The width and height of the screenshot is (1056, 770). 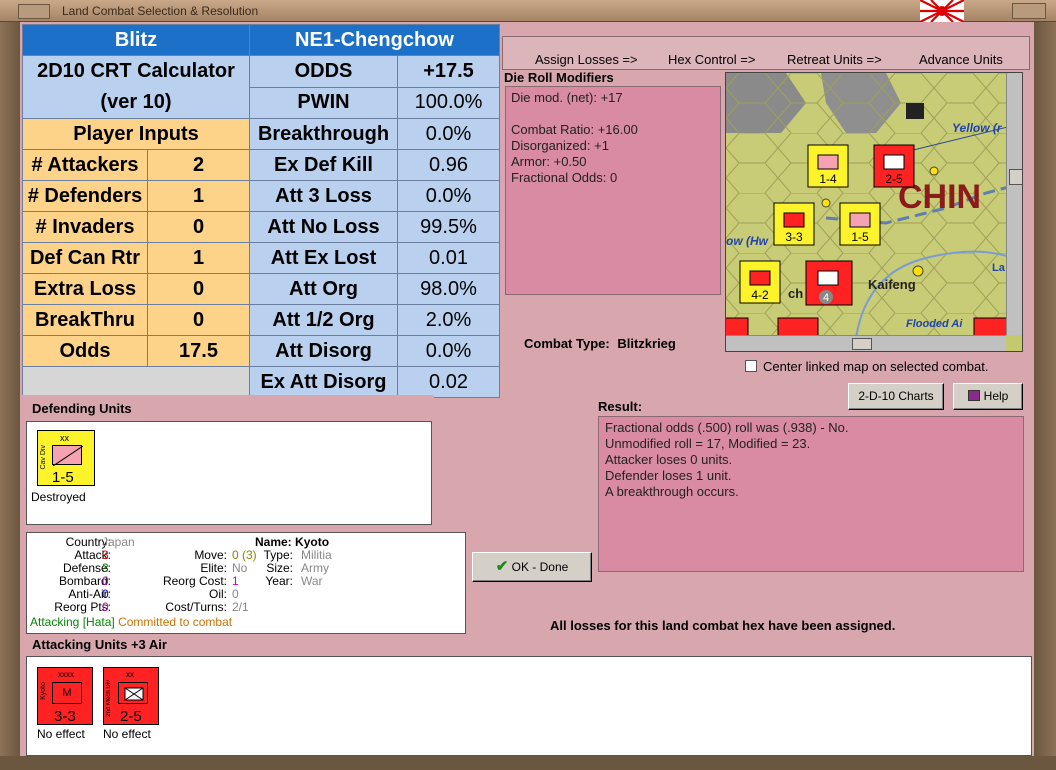 I want to click on result-value: 0.02, so click(x=448, y=382).